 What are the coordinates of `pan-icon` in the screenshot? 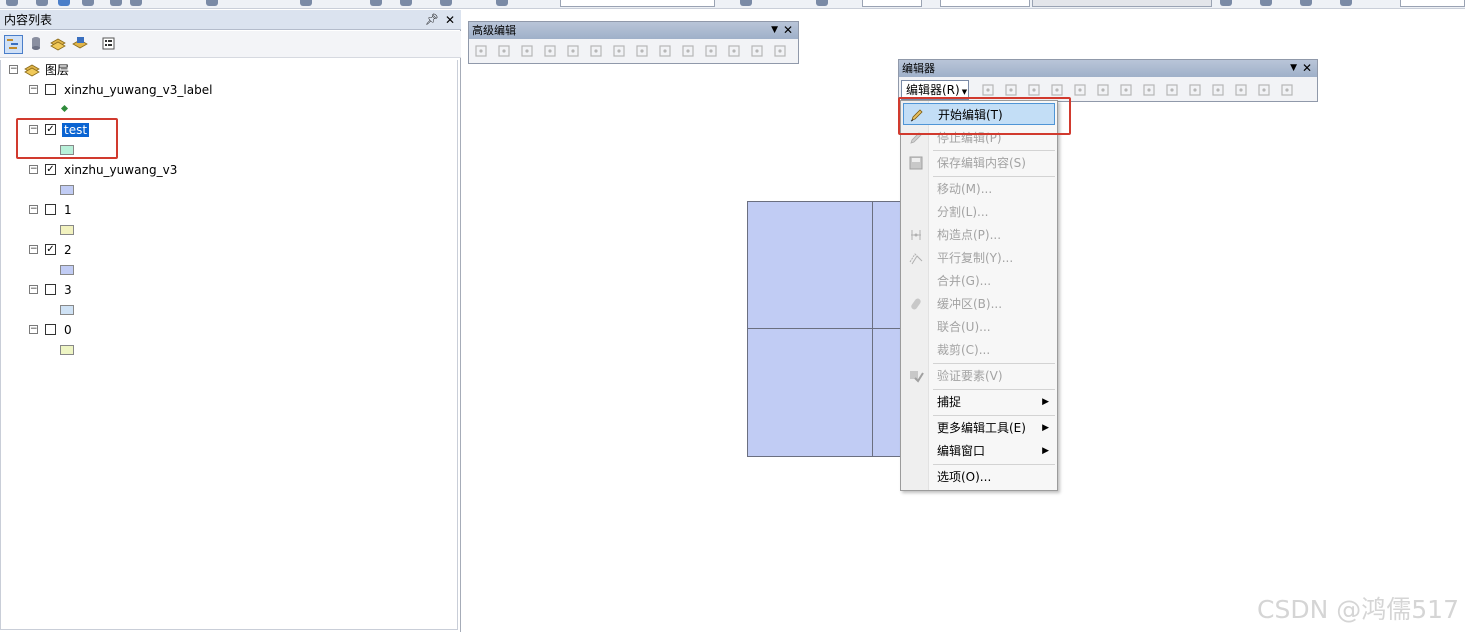 It's located at (64, 3).